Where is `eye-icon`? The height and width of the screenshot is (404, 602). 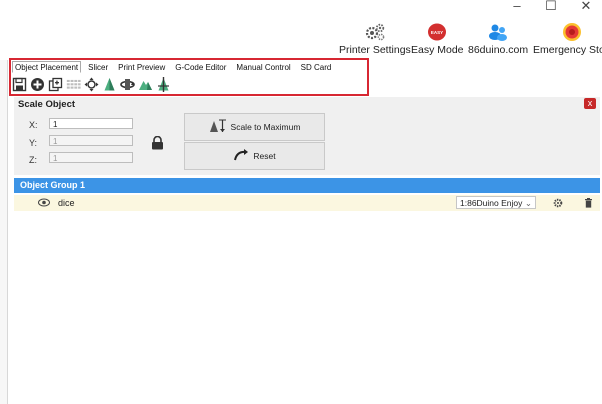
eye-icon is located at coordinates (44, 204).